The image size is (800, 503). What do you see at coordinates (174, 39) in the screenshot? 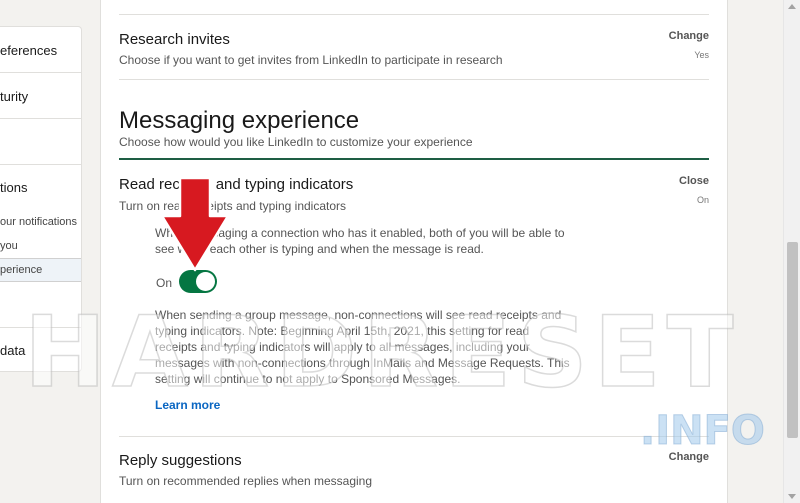
I see `research-invites-title: Research invites` at bounding box center [174, 39].